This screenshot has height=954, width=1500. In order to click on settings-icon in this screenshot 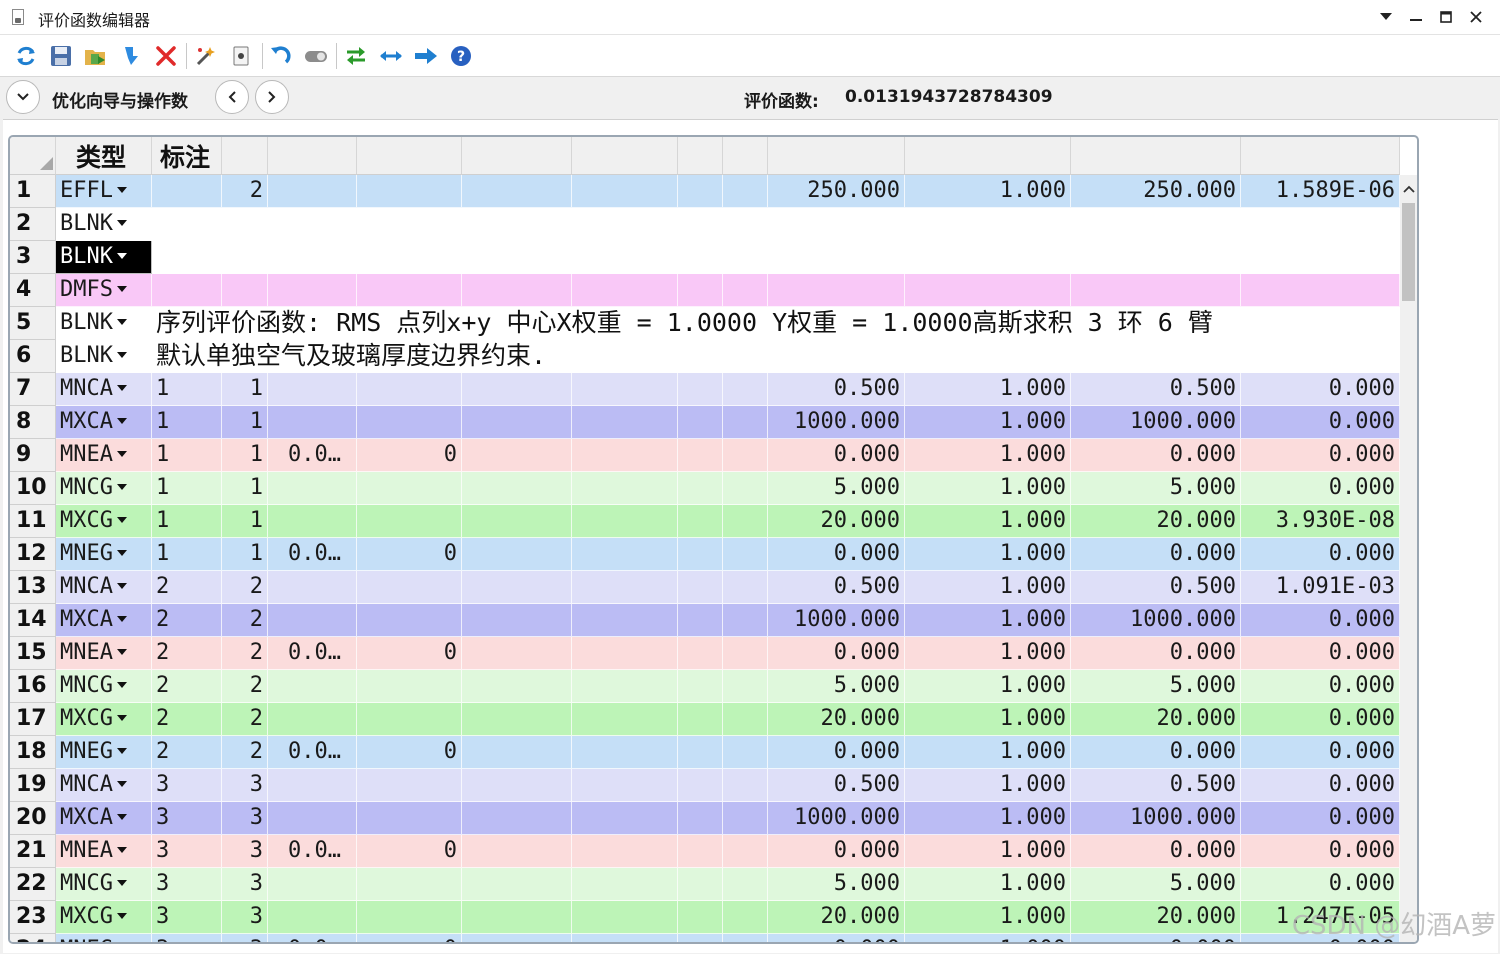, I will do `click(241, 56)`.